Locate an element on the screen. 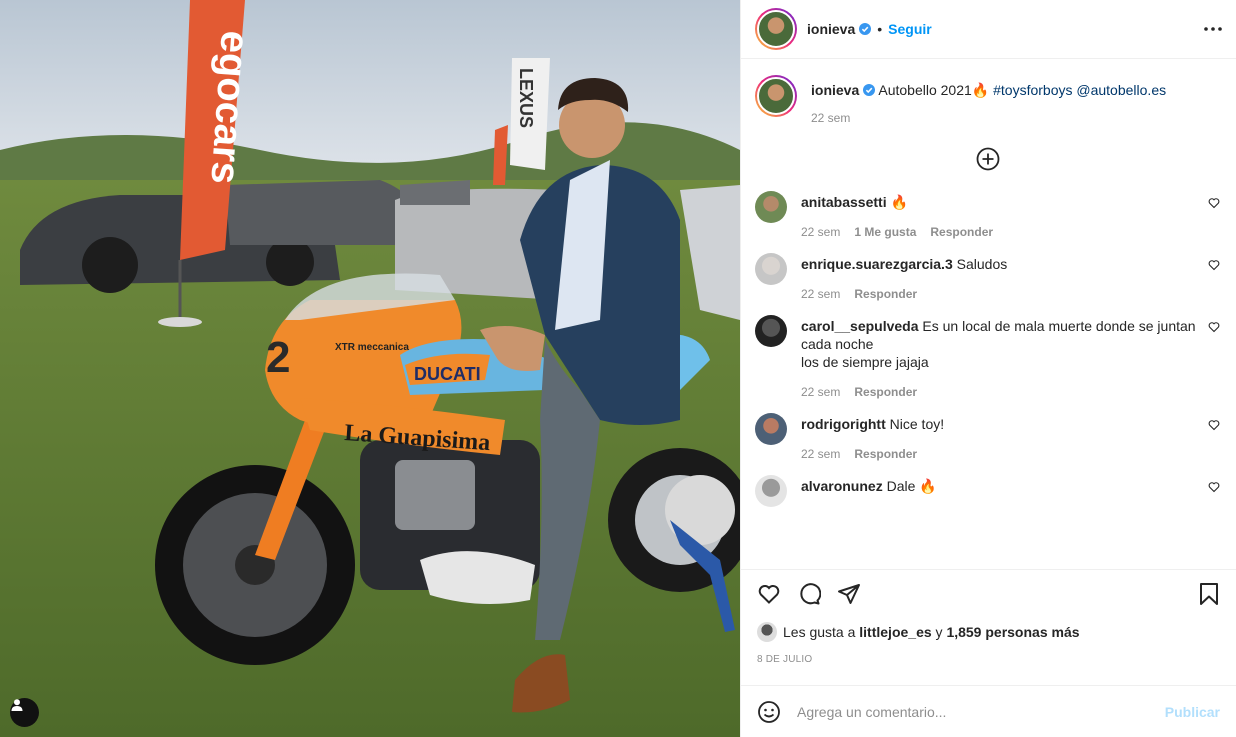 Image resolution: width=1236 pixels, height=737 pixels. comment-bubble-icon is located at coordinates (809, 594).